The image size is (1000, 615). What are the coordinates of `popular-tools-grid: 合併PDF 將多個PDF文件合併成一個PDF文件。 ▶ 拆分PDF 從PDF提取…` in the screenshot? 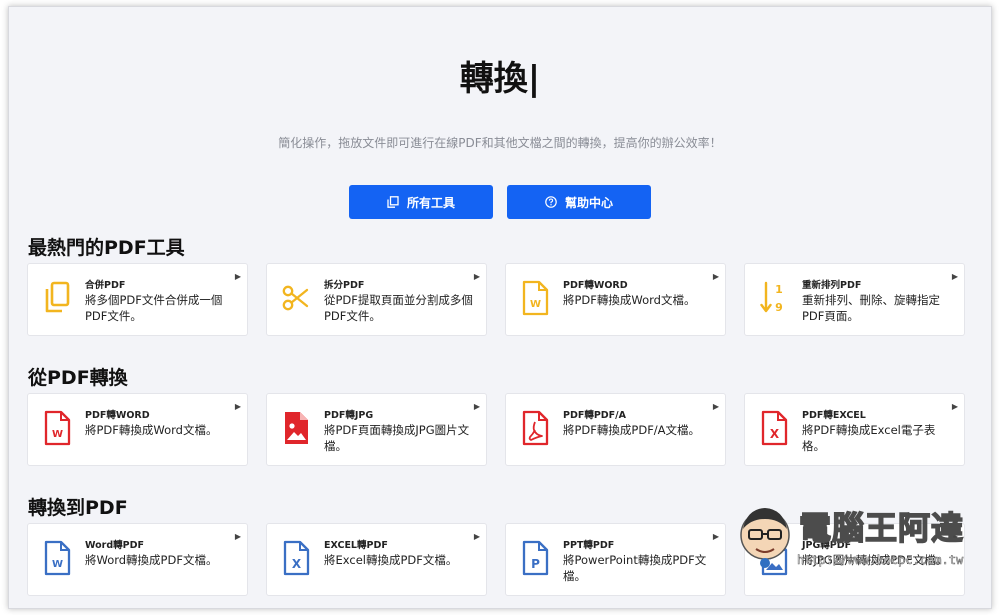 It's located at (496, 299).